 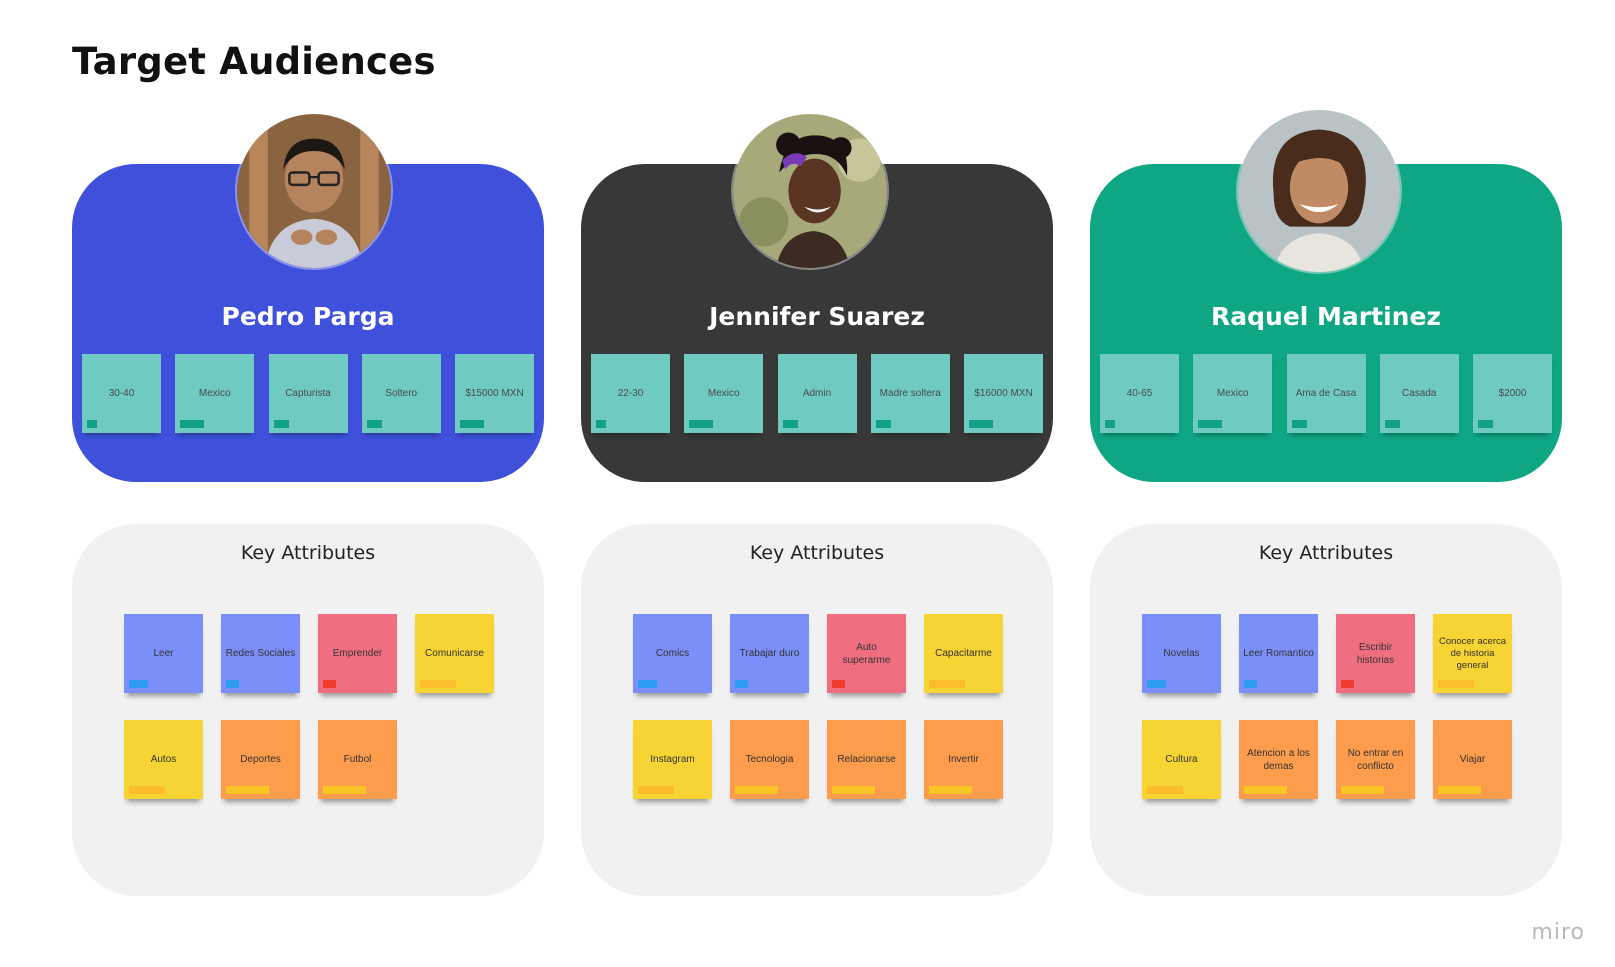 I want to click on tag-note-text: Soltero, so click(x=401, y=393).